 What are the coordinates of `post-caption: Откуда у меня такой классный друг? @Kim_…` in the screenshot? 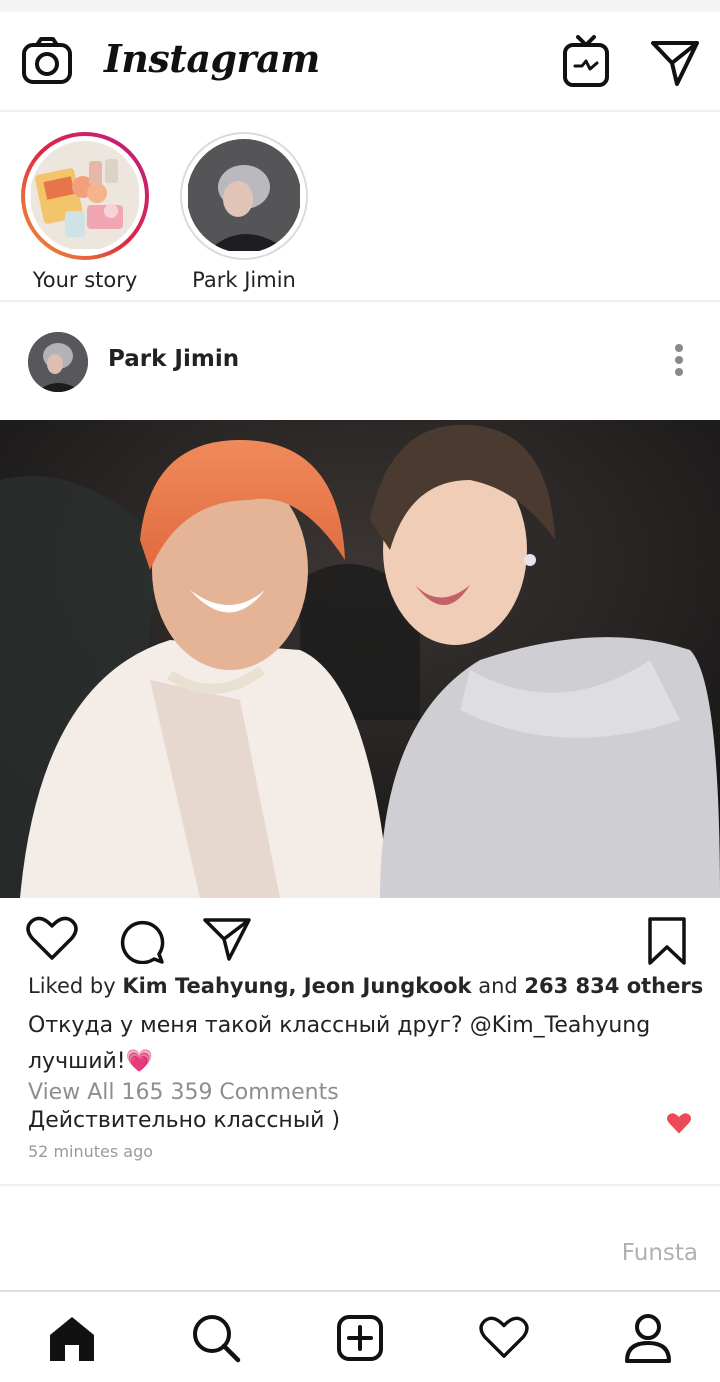 It's located at (339, 1043).